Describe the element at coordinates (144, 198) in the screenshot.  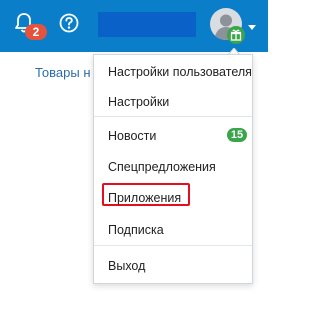
I see `menu-item-apps: Приложения` at that location.